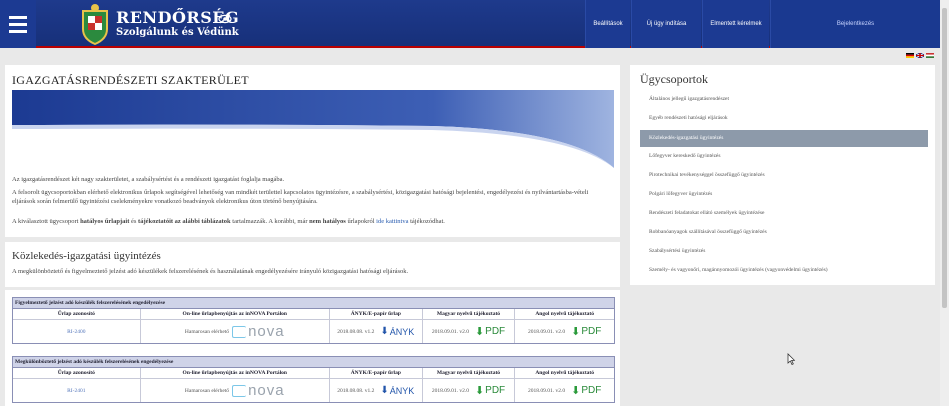 Image resolution: width=949 pixels, height=406 pixels. Describe the element at coordinates (184, 221) in the screenshot. I see `para3-bold-guides: tájékoztatóit az alábbi táblázatok` at that location.